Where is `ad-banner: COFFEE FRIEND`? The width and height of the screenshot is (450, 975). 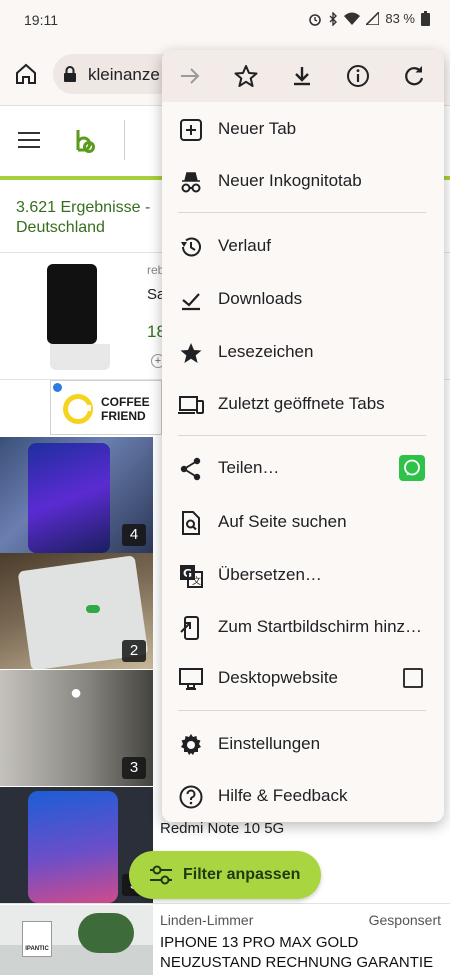
ad-banner: COFFEE FRIEND is located at coordinates (106, 407).